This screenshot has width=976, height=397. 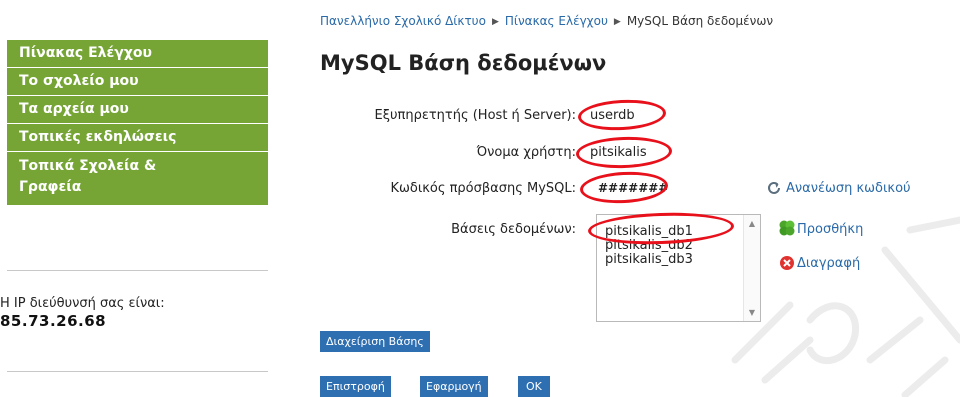 What do you see at coordinates (787, 228) in the screenshot?
I see `add-icon` at bounding box center [787, 228].